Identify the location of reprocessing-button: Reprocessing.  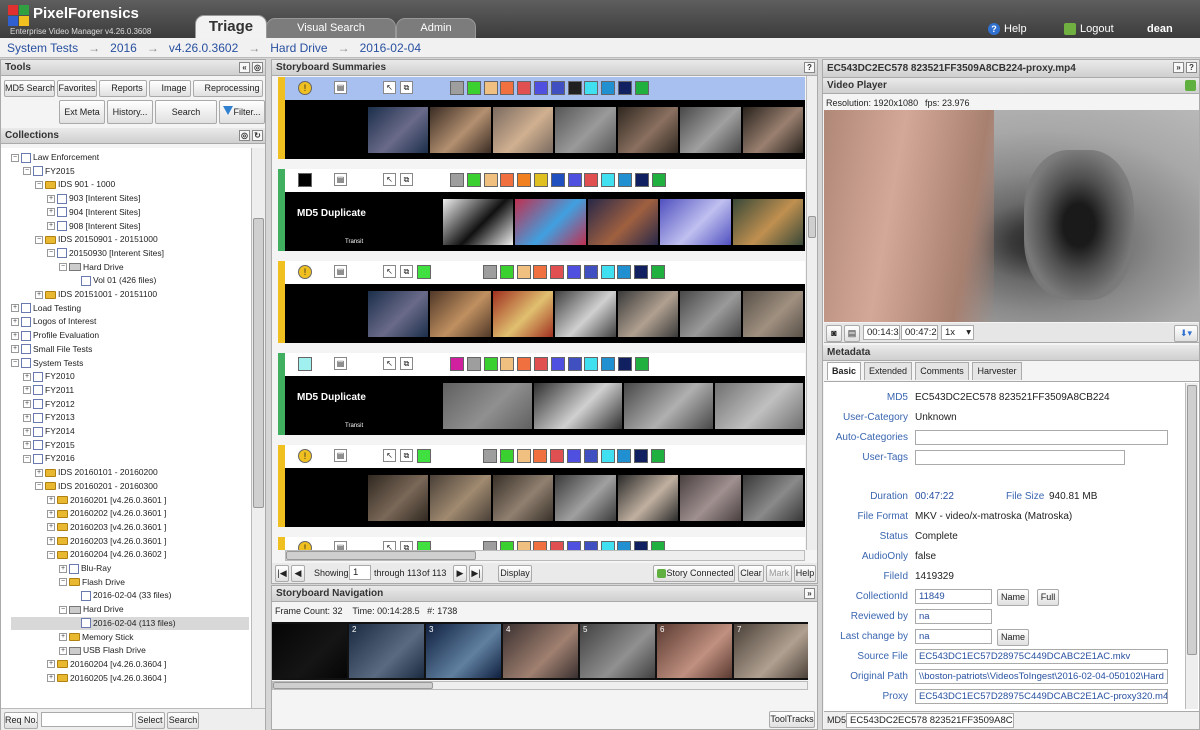
(228, 88).